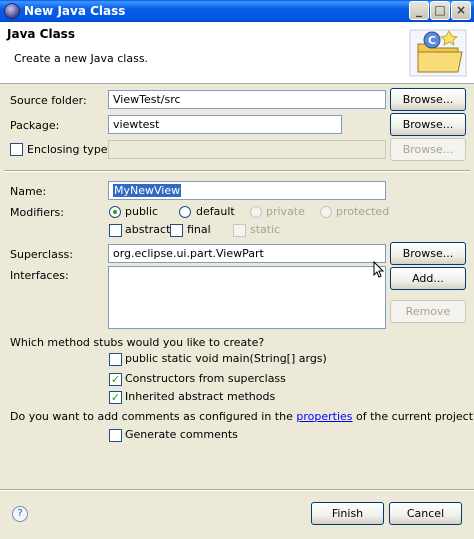 The width and height of the screenshot is (474, 539). I want to click on new-class-wizard-icon: C, so click(438, 53).